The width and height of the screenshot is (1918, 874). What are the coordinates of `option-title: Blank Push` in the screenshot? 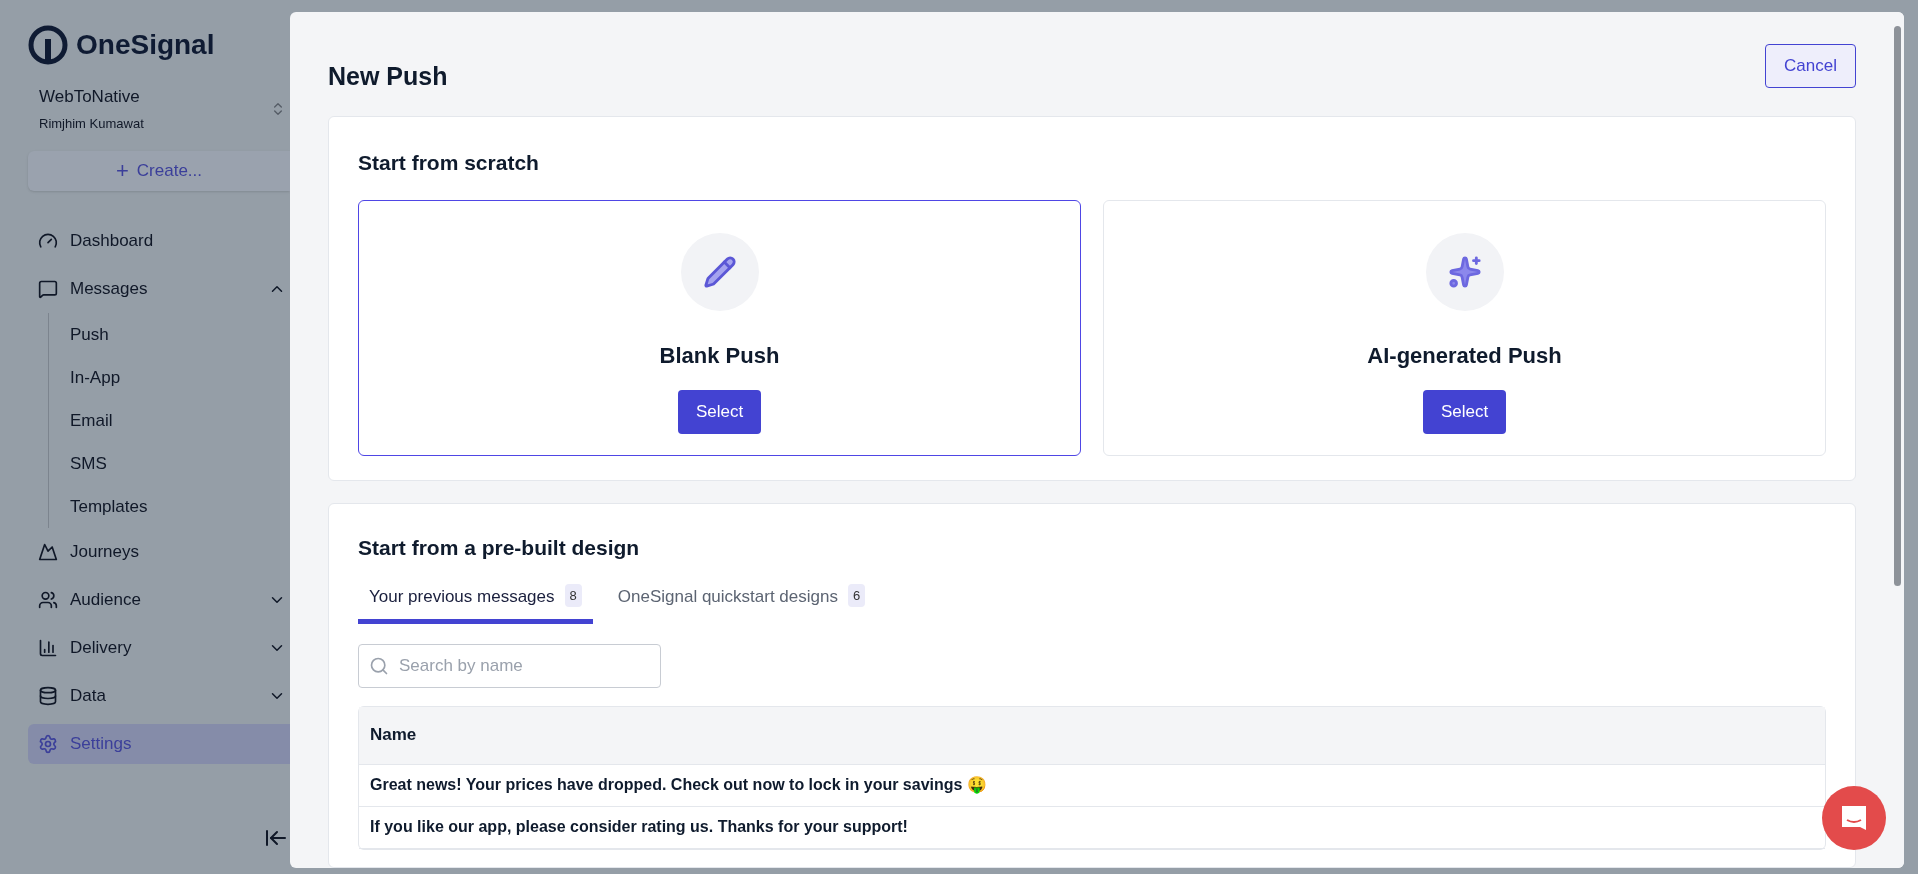 It's located at (719, 356).